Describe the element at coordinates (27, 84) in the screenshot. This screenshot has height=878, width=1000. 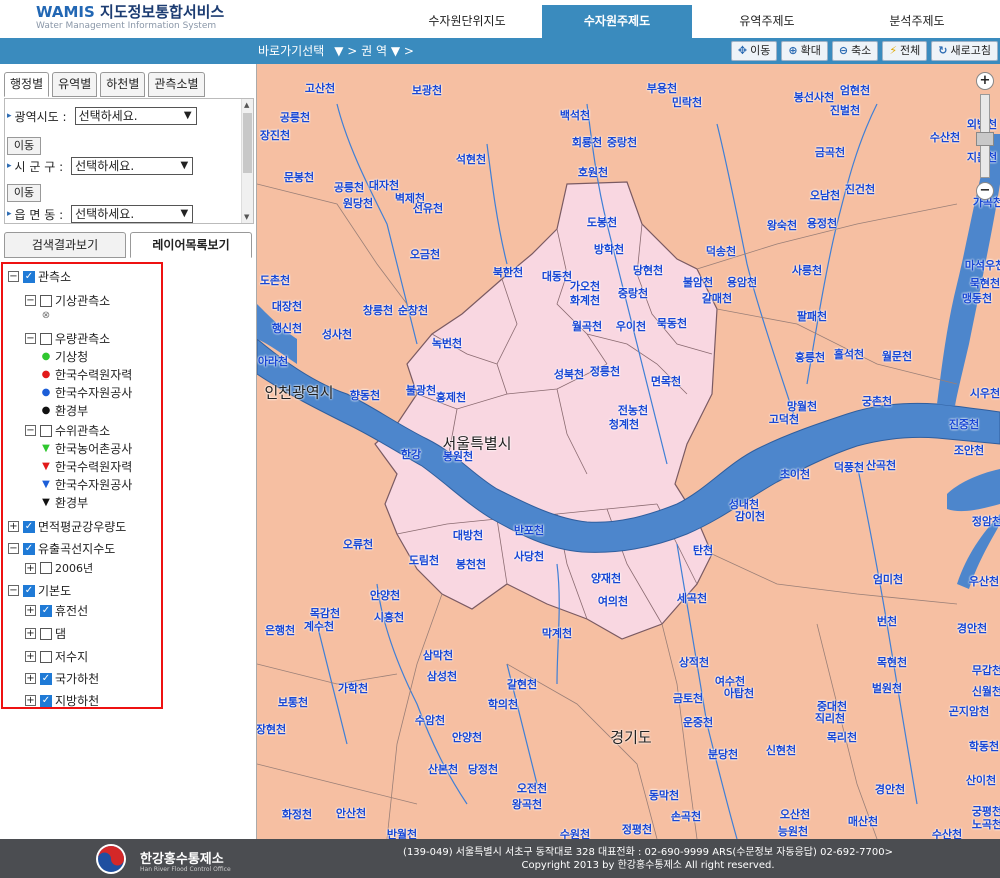
I see `tab-administrative: 행정별` at that location.